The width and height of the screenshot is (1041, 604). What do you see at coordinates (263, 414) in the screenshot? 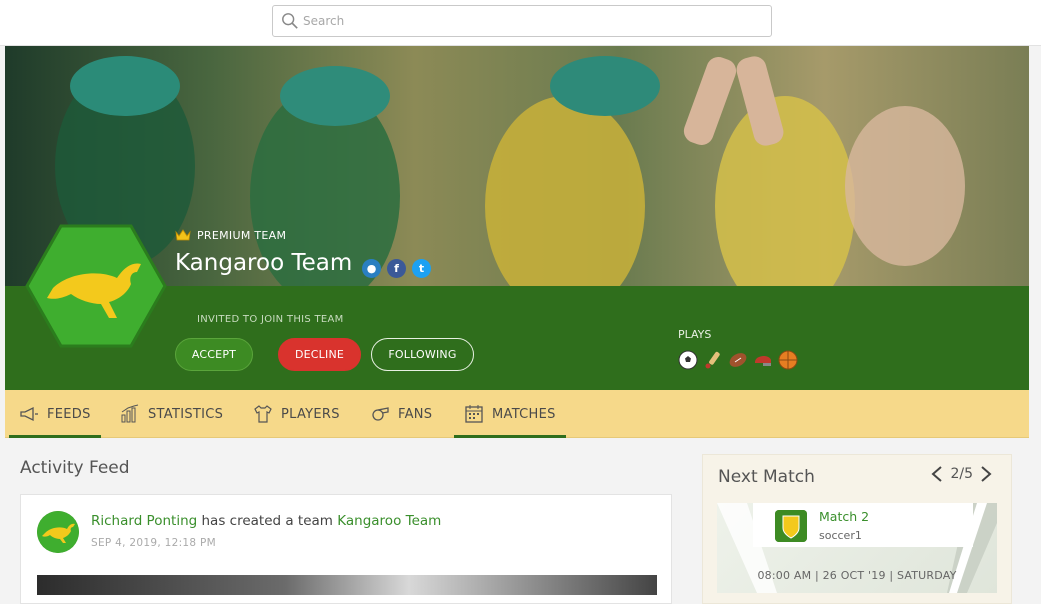
I see `jersey-icon` at bounding box center [263, 414].